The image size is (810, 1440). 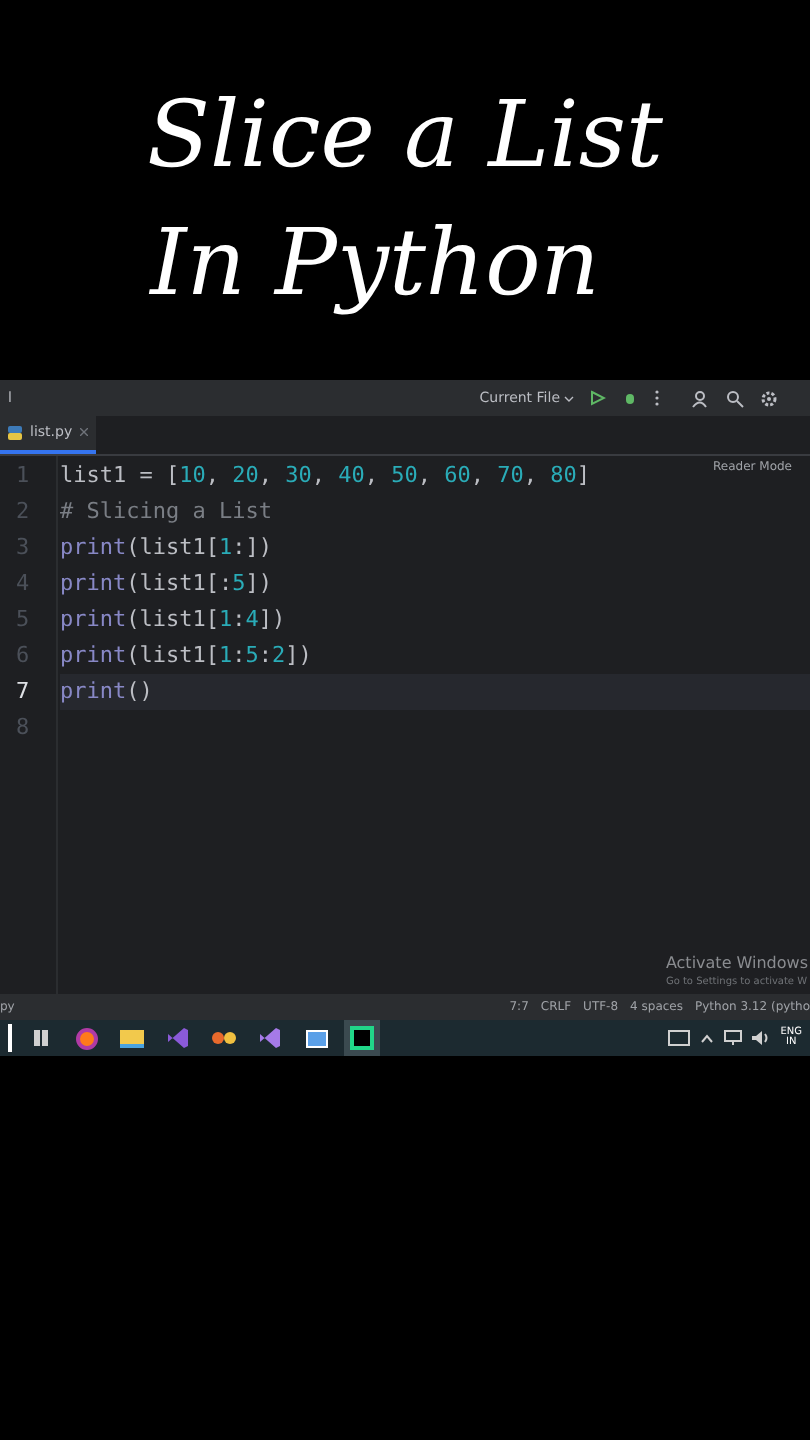 What do you see at coordinates (630, 398) in the screenshot?
I see `debug-icon` at bounding box center [630, 398].